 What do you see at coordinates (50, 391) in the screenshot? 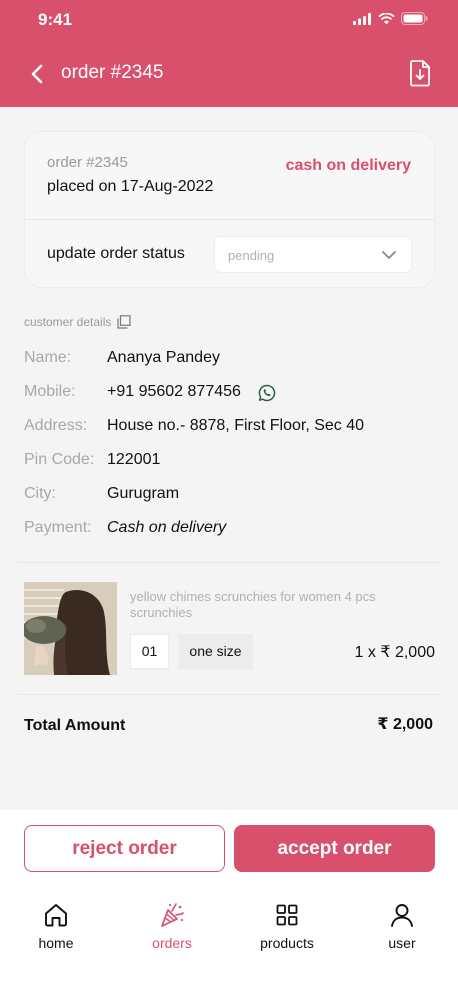
I see `customer-mobile-label: Mobile:` at bounding box center [50, 391].